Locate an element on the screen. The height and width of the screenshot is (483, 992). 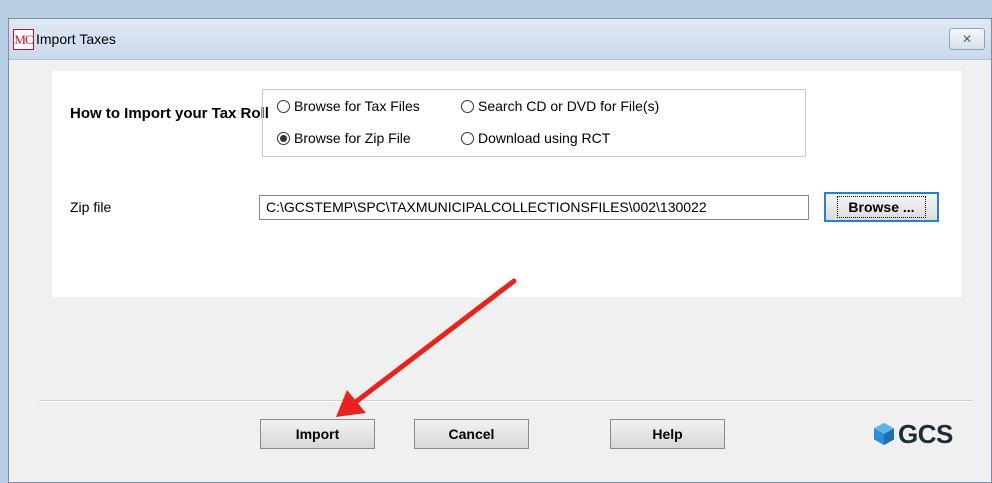
radio-label: Browse for Zip File is located at coordinates (352, 138).